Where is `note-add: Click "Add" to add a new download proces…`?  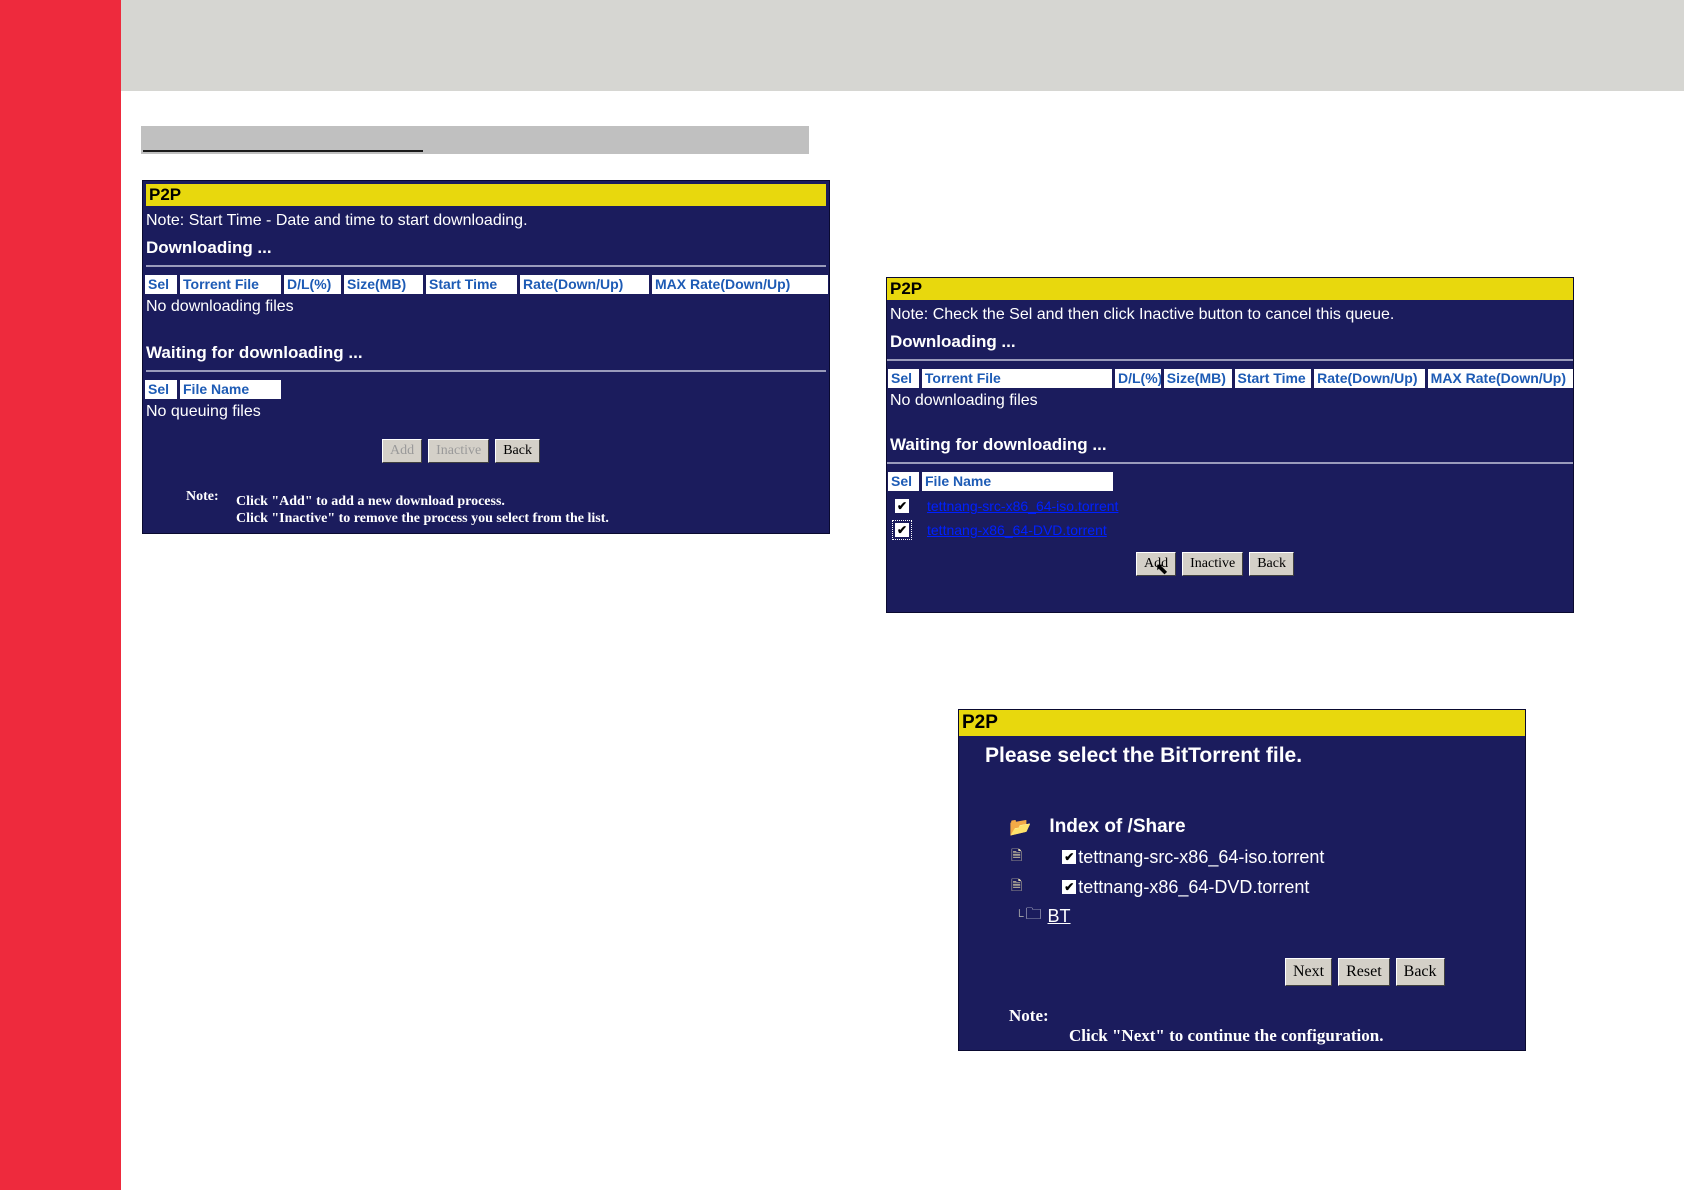
note-add: Click "Add" to add a new download proces… is located at coordinates (370, 501).